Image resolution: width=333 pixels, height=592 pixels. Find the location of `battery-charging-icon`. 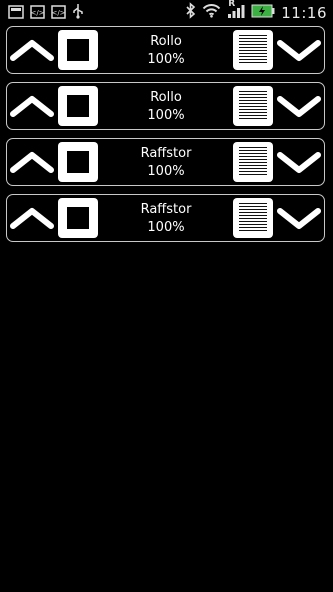

battery-charging-icon is located at coordinates (263, 12).